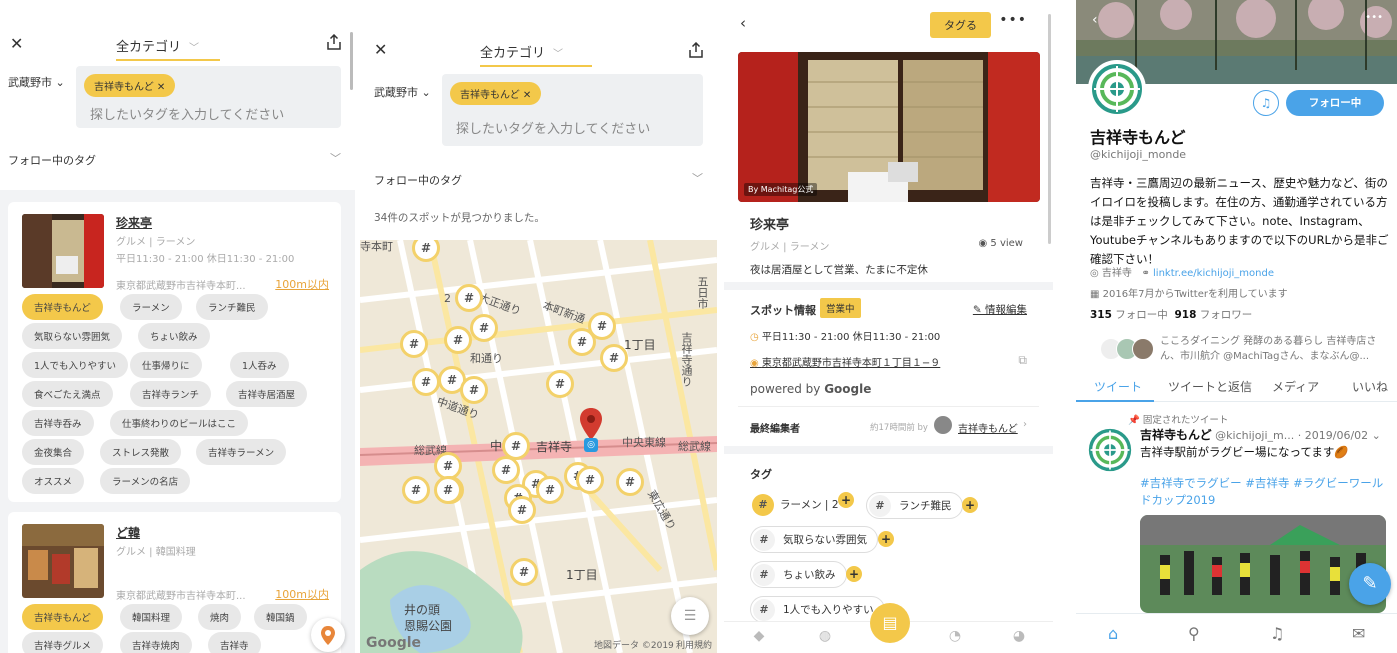  I want to click on tag-button: タグる, so click(960, 25).